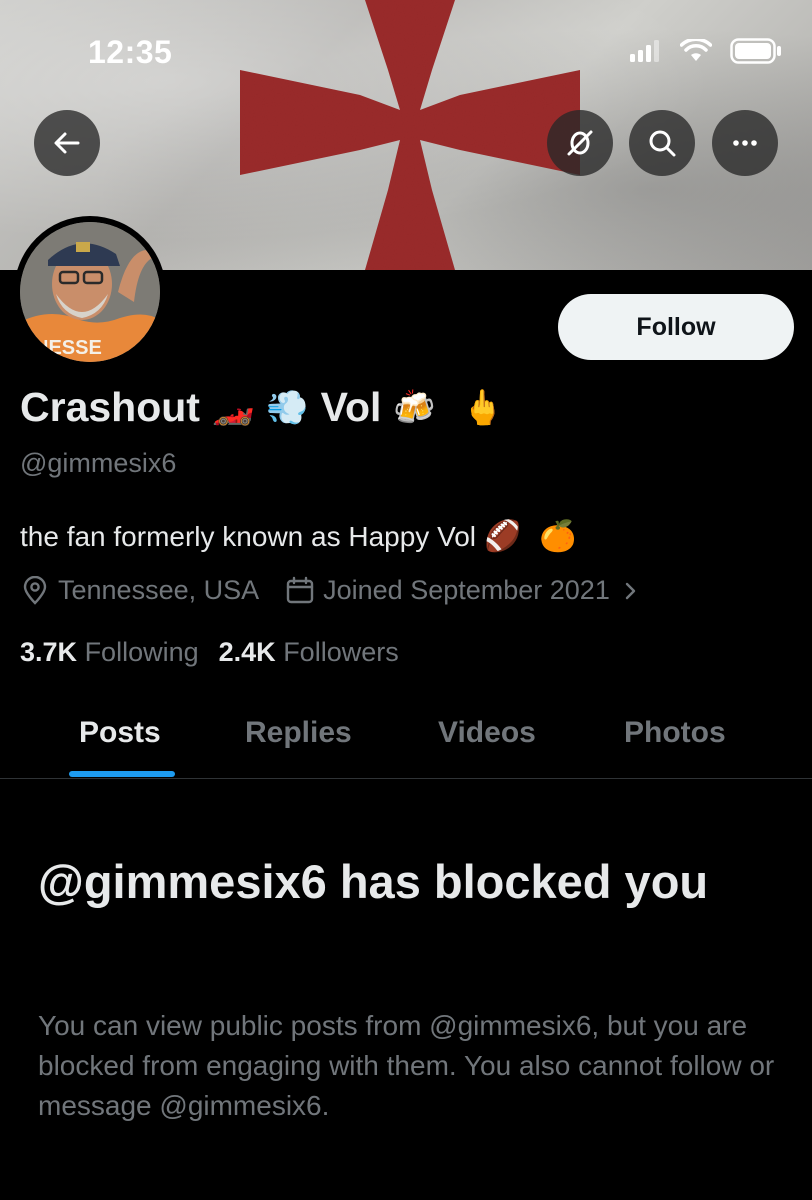 The image size is (812, 1200). What do you see at coordinates (110, 407) in the screenshot?
I see `display-name-text: Crashout` at bounding box center [110, 407].